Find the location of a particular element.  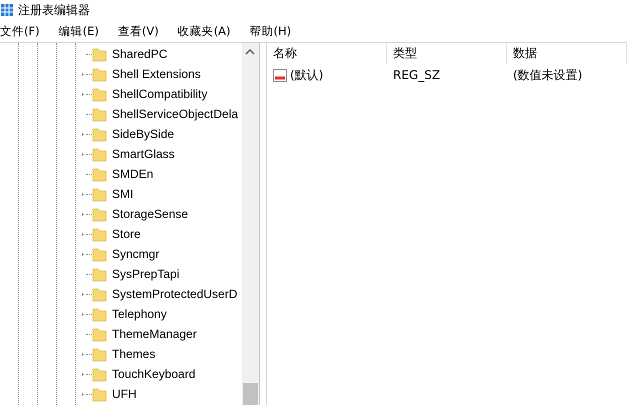

tree-item: Syncmgr is located at coordinates (136, 254).